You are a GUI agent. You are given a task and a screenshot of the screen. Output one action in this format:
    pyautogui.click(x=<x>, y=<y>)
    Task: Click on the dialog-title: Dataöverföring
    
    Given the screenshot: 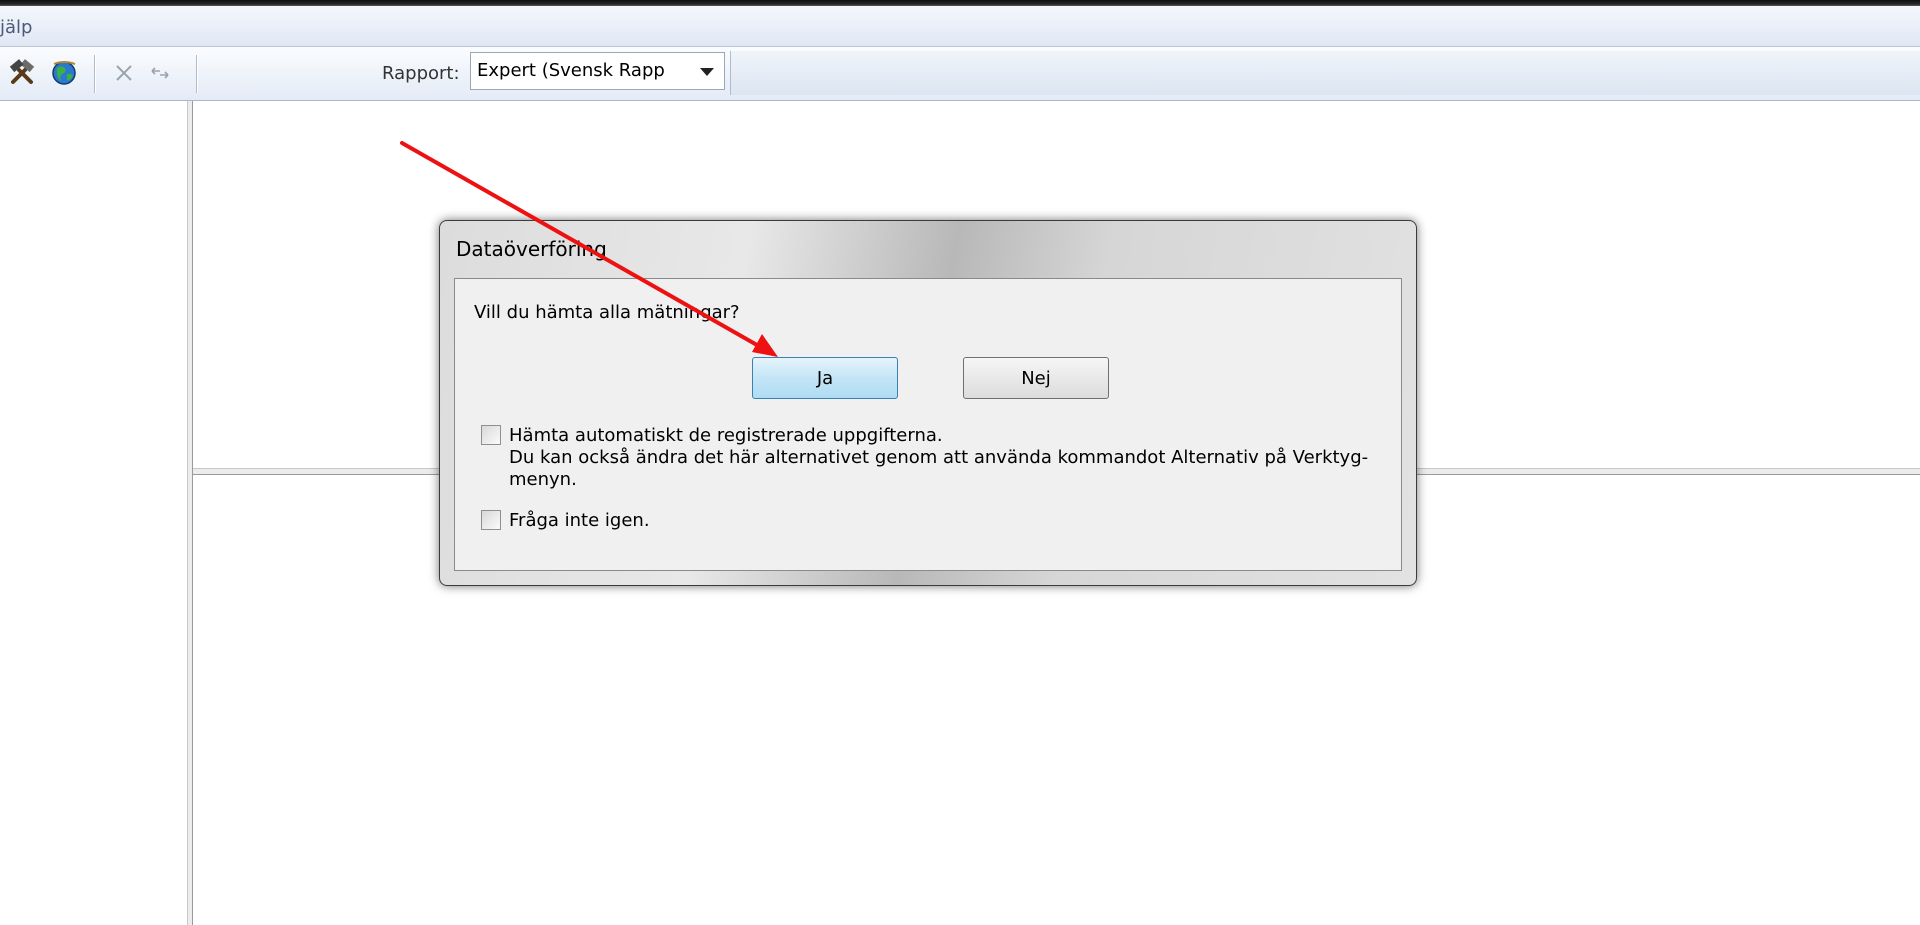 What is the action you would take?
    pyautogui.click(x=531, y=249)
    